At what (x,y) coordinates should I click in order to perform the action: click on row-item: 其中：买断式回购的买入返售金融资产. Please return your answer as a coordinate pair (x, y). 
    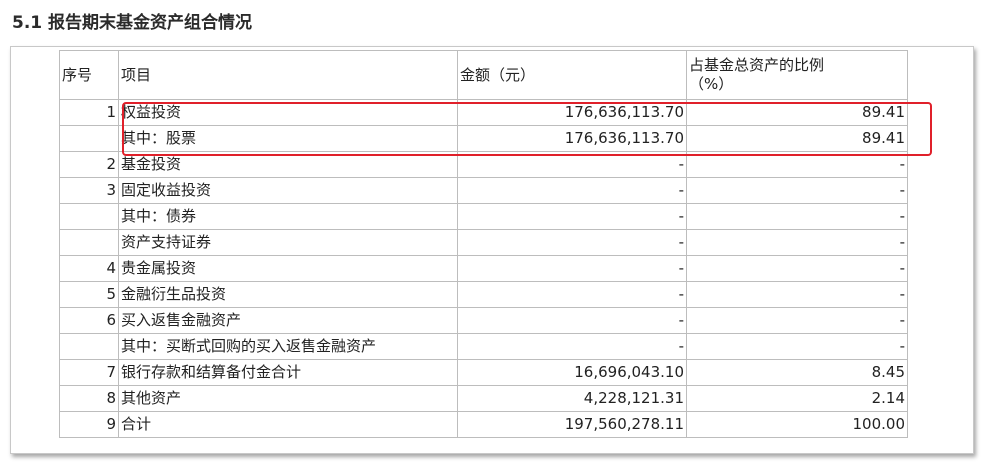
    Looking at the image, I should click on (288, 346).